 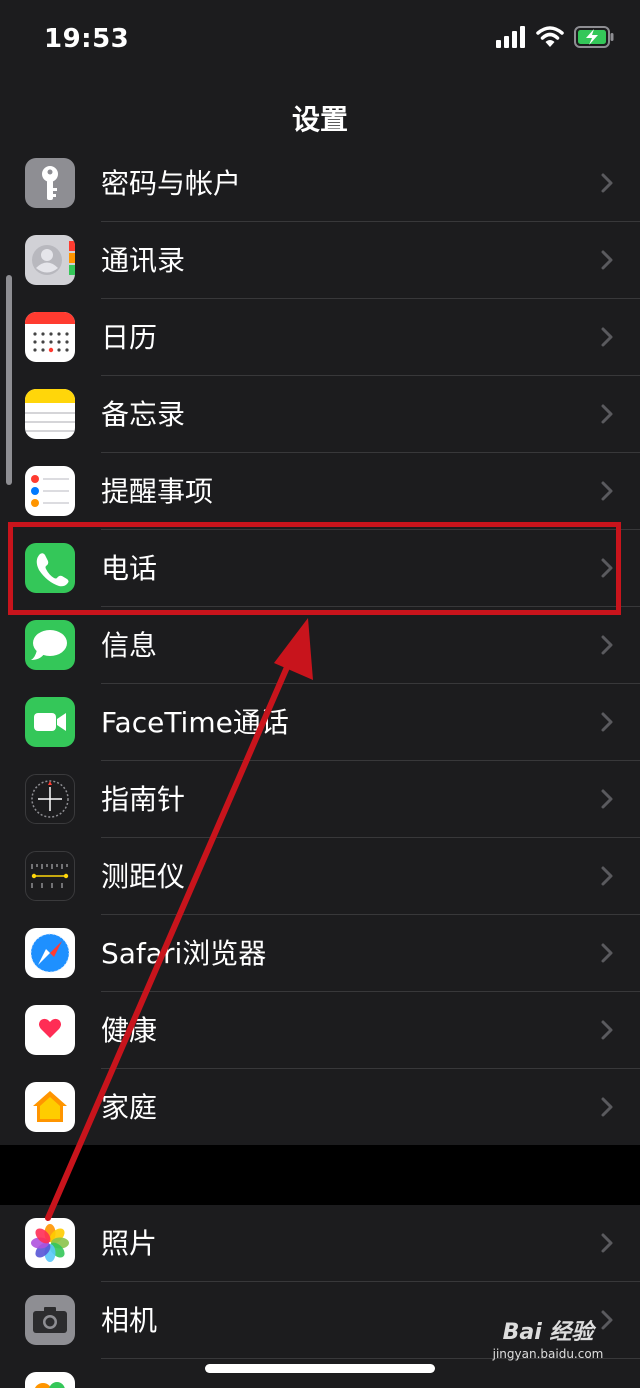 I want to click on photos-icon, so click(x=50, y=1243).